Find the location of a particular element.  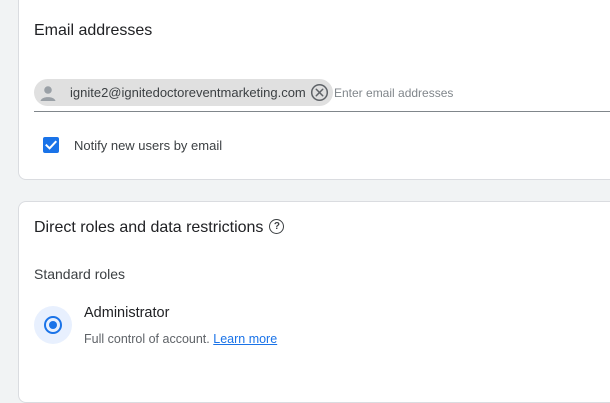

learn-more-link: Learn more is located at coordinates (245, 339).